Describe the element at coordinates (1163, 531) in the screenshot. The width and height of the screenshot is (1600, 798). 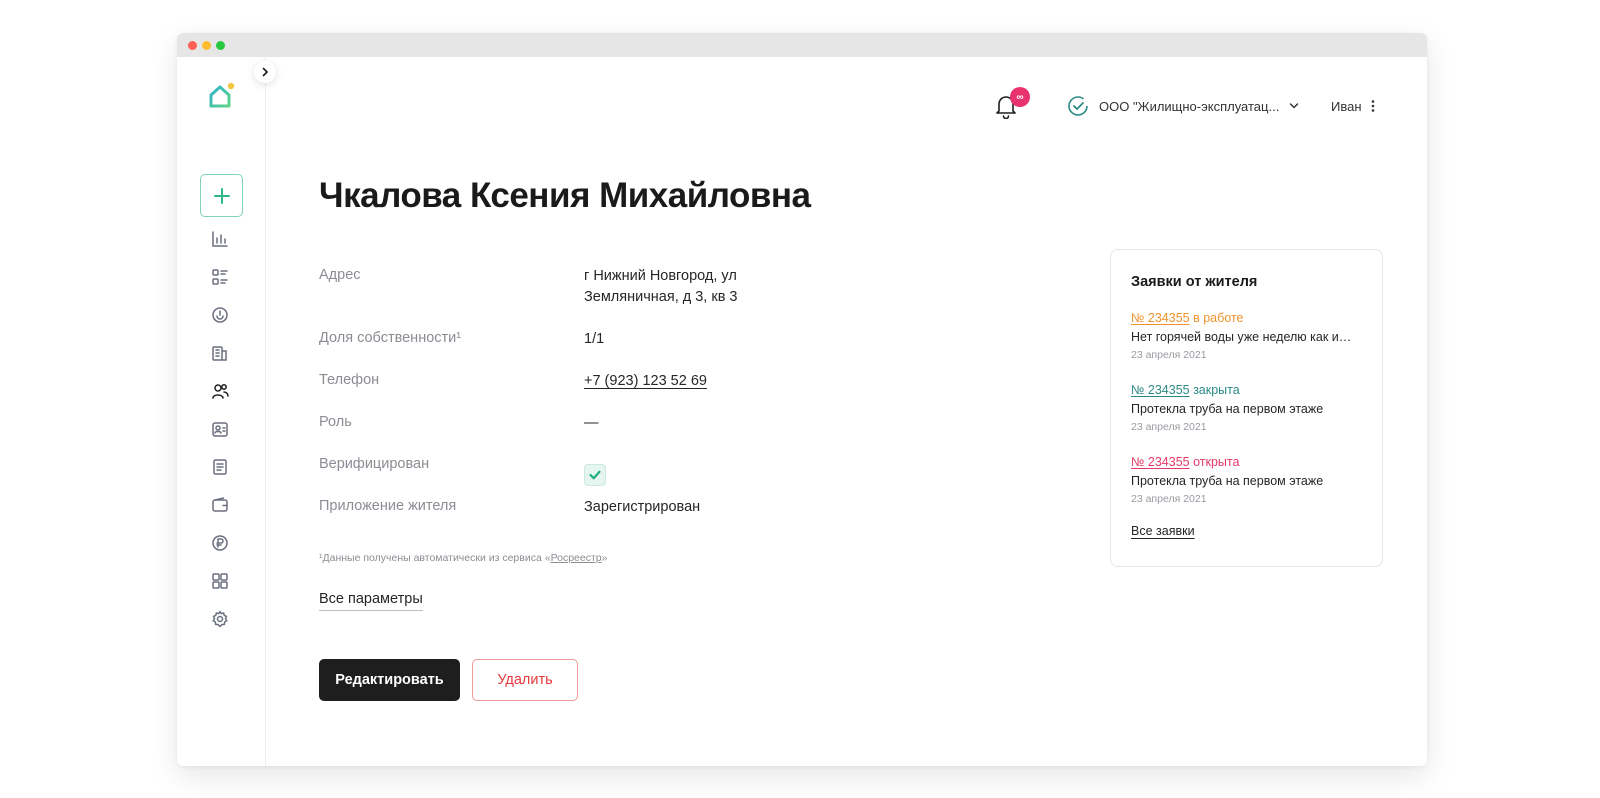
I see `all-requests-link: Все заявки` at that location.